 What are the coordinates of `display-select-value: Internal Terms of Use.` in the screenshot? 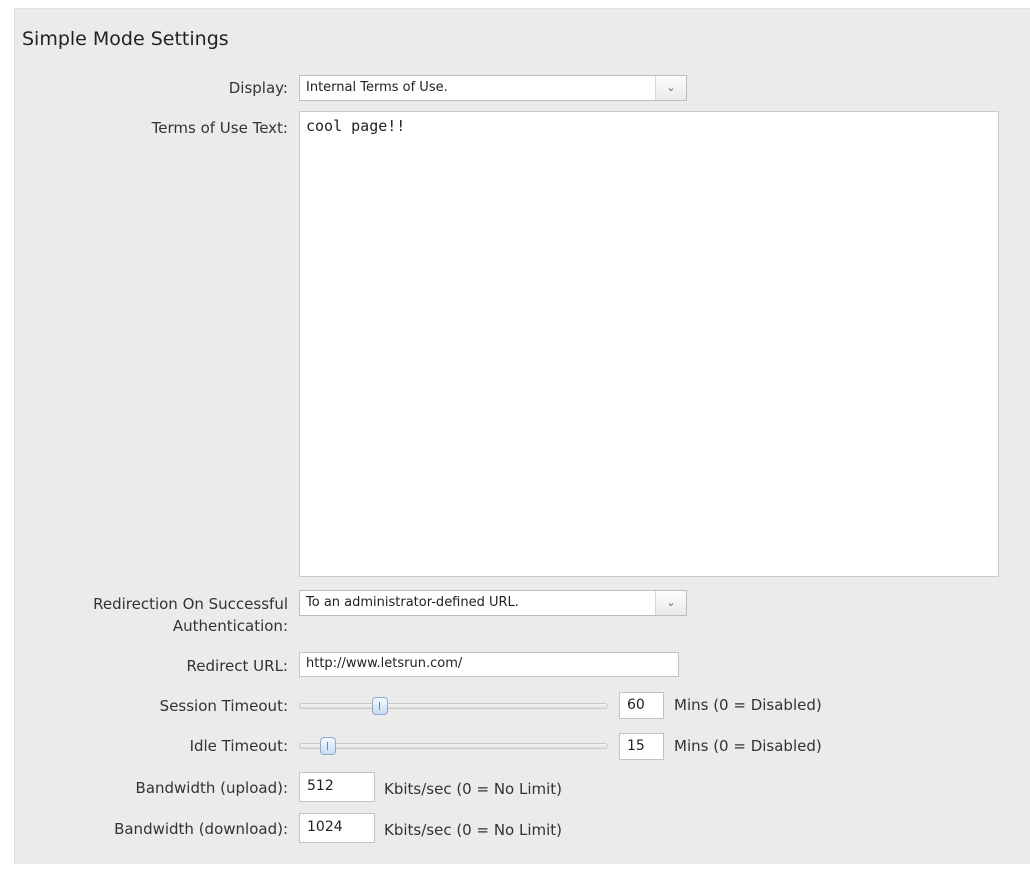 It's located at (377, 87).